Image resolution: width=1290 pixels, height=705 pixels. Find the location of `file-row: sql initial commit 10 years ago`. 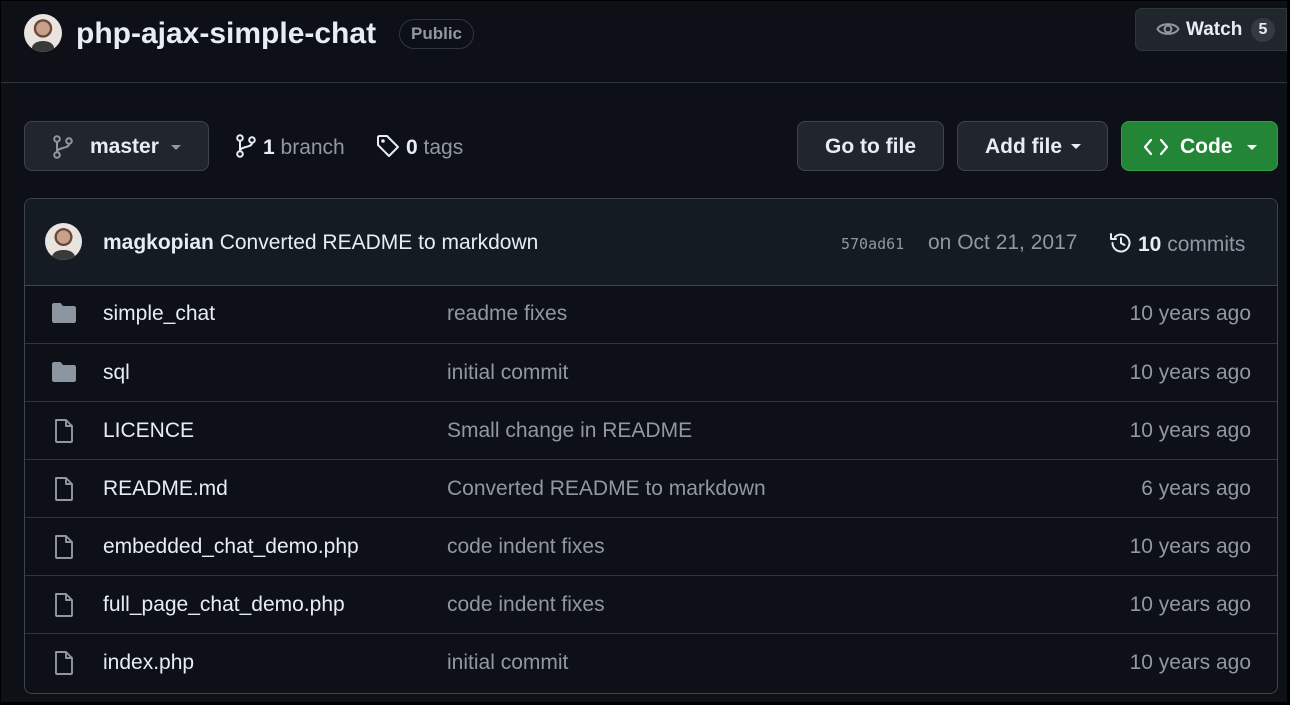

file-row: sql initial commit 10 years ago is located at coordinates (651, 372).